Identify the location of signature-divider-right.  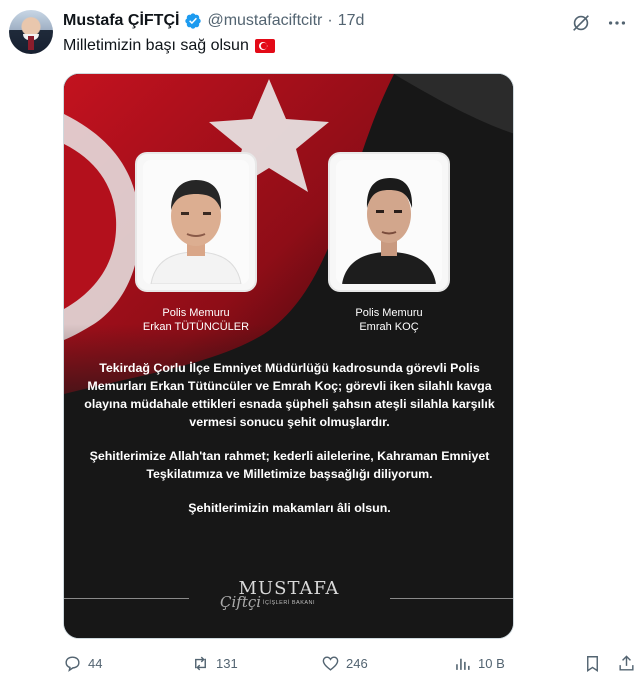
(451, 598).